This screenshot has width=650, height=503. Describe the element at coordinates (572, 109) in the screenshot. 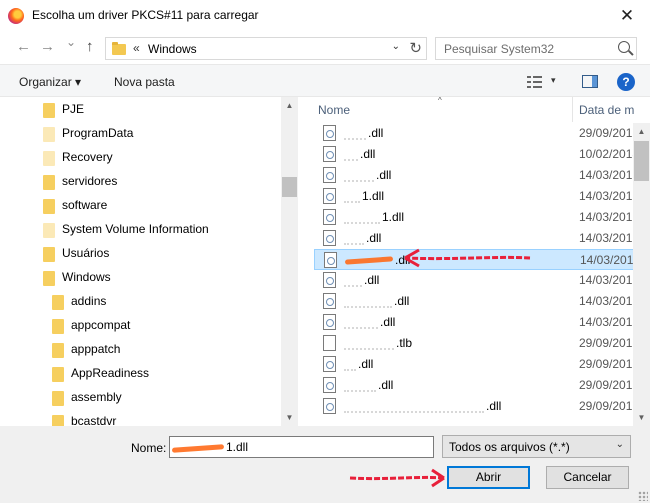

I see `column-divider` at that location.